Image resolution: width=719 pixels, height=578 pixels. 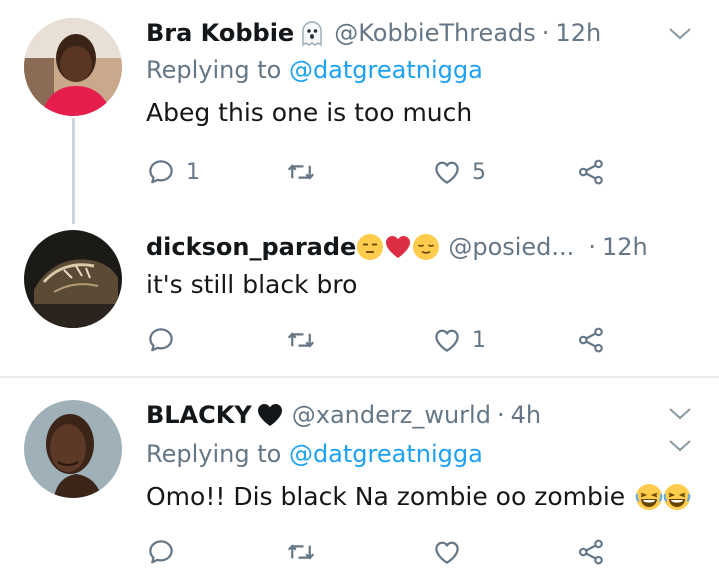 I want to click on red-heart-emoji, so click(x=398, y=247).